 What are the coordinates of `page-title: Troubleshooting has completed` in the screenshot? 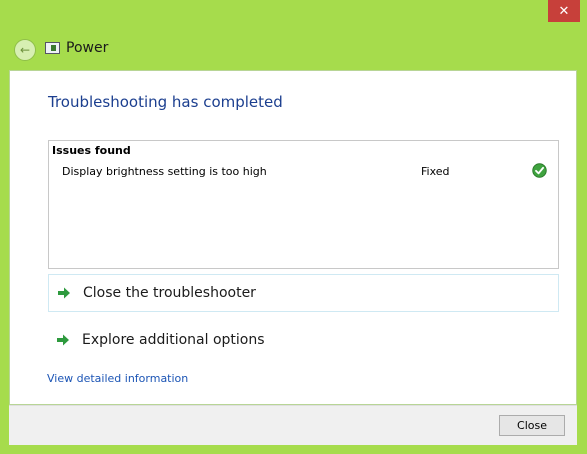 It's located at (165, 102).